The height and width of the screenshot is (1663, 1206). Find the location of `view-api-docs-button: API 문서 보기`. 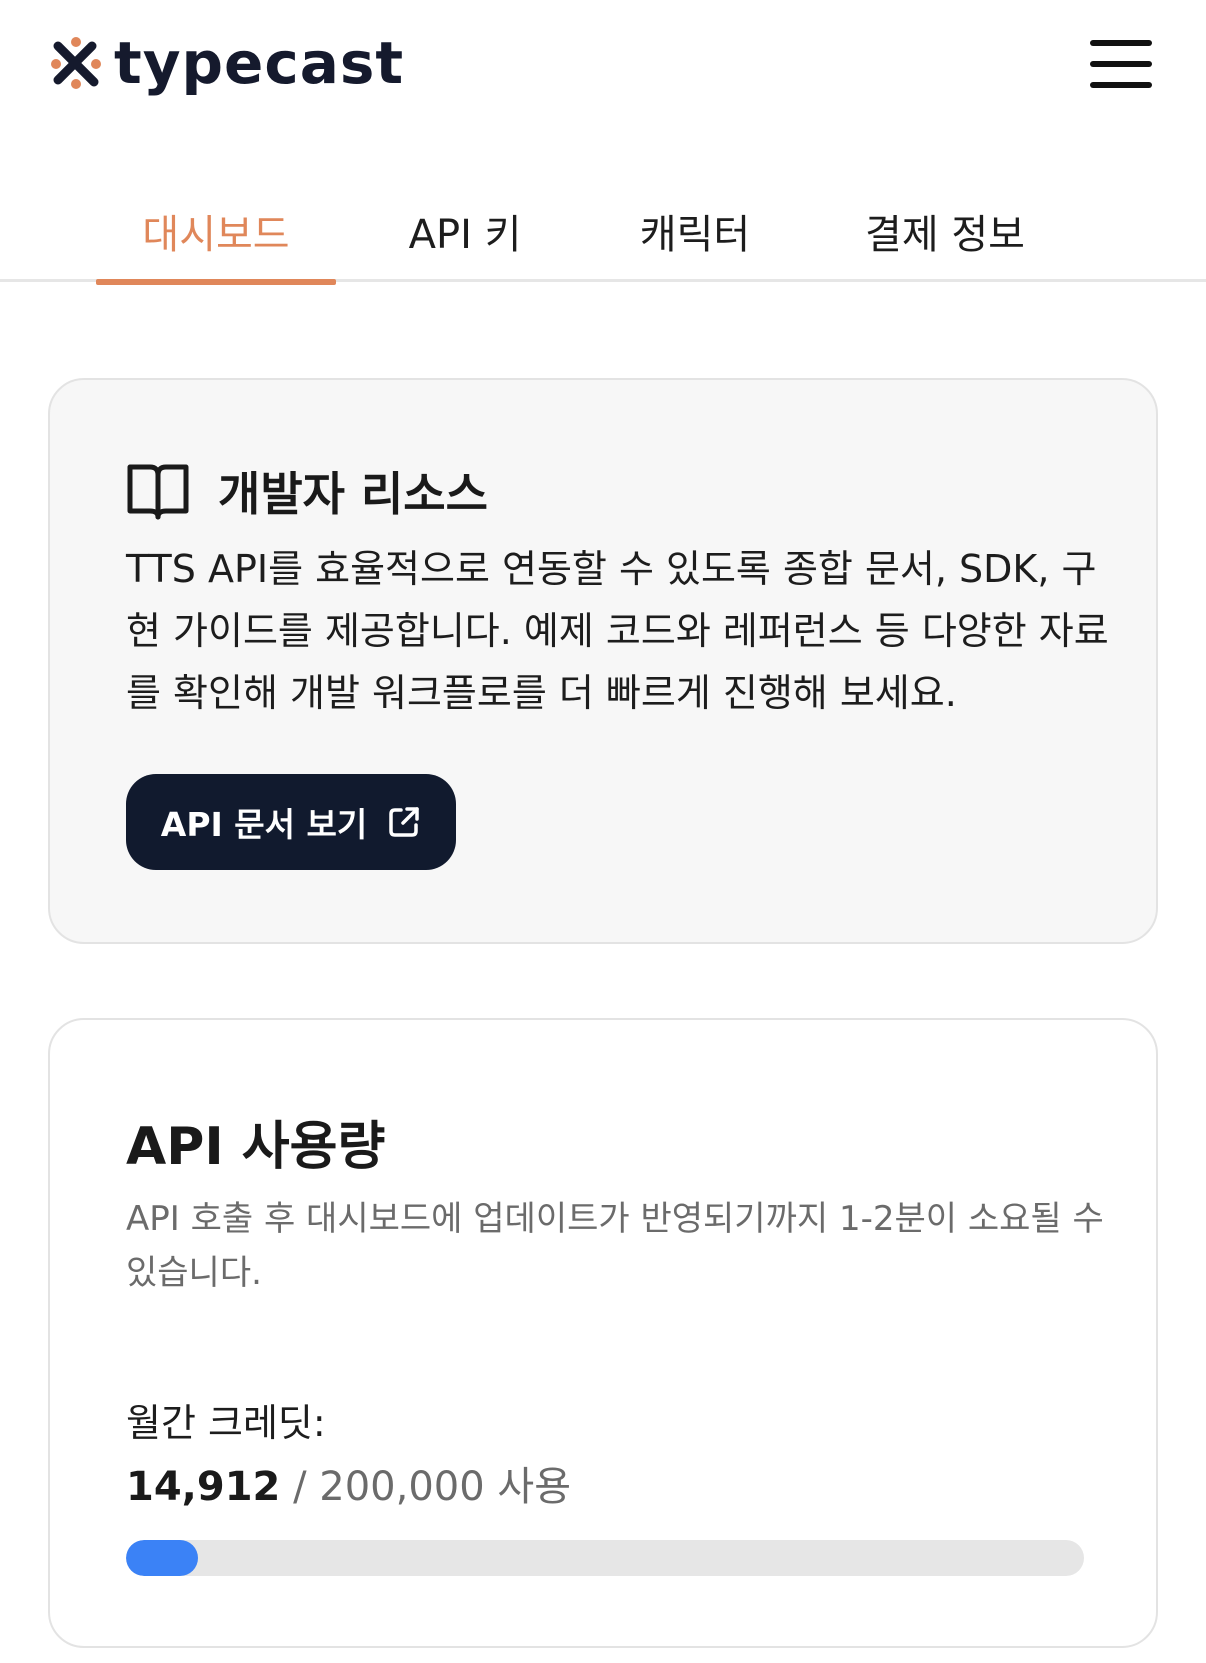

view-api-docs-button: API 문서 보기 is located at coordinates (291, 822).